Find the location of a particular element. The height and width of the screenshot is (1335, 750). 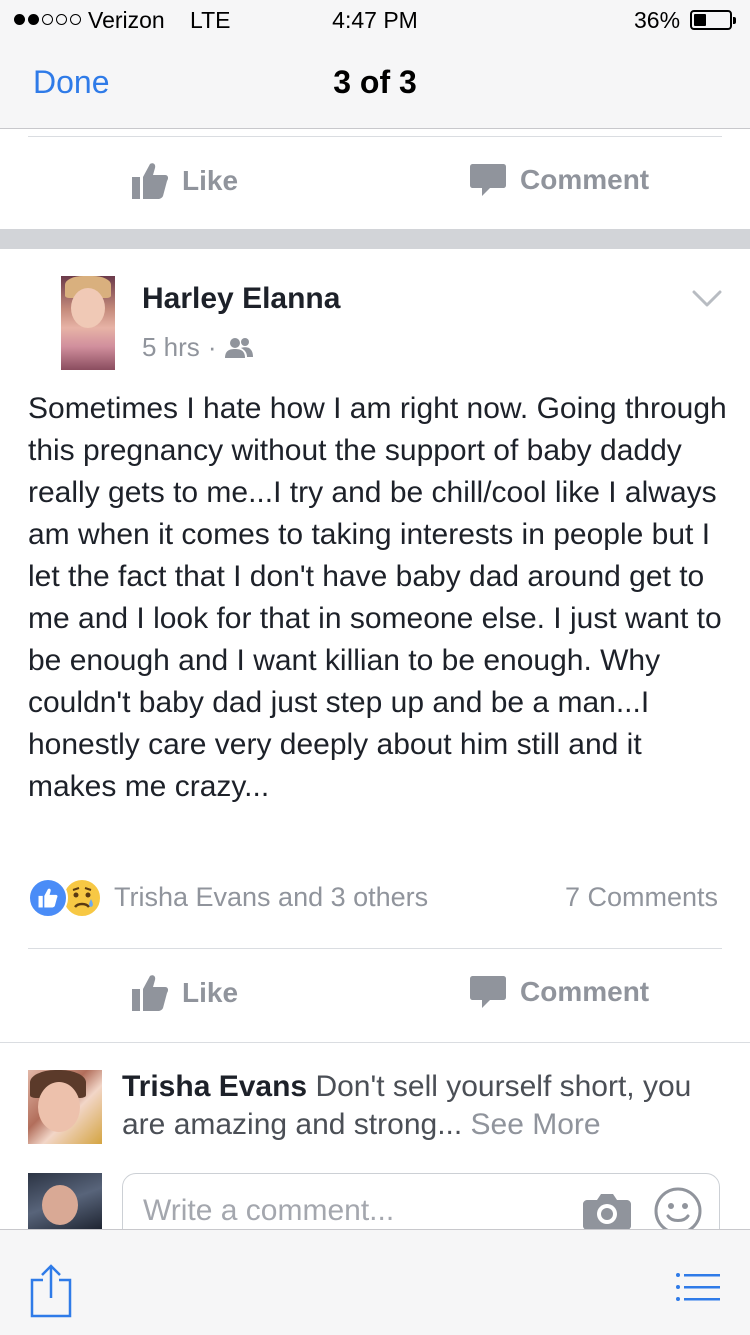

post-timestamp: 5 hrs is located at coordinates (171, 347).